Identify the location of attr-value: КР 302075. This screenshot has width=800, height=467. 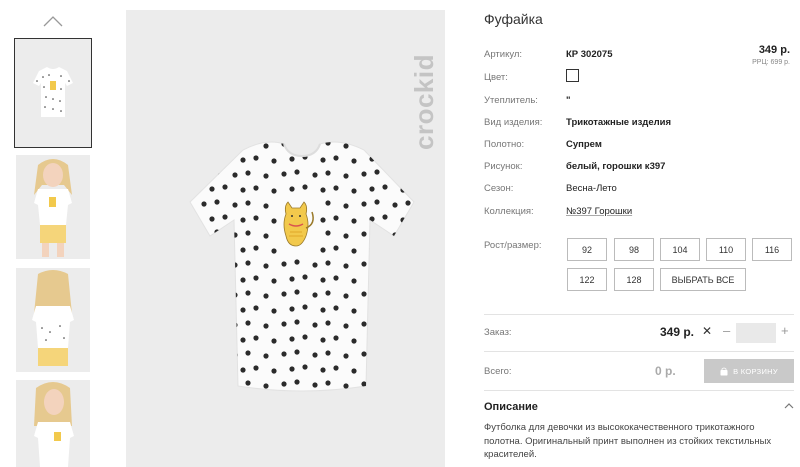
(589, 54).